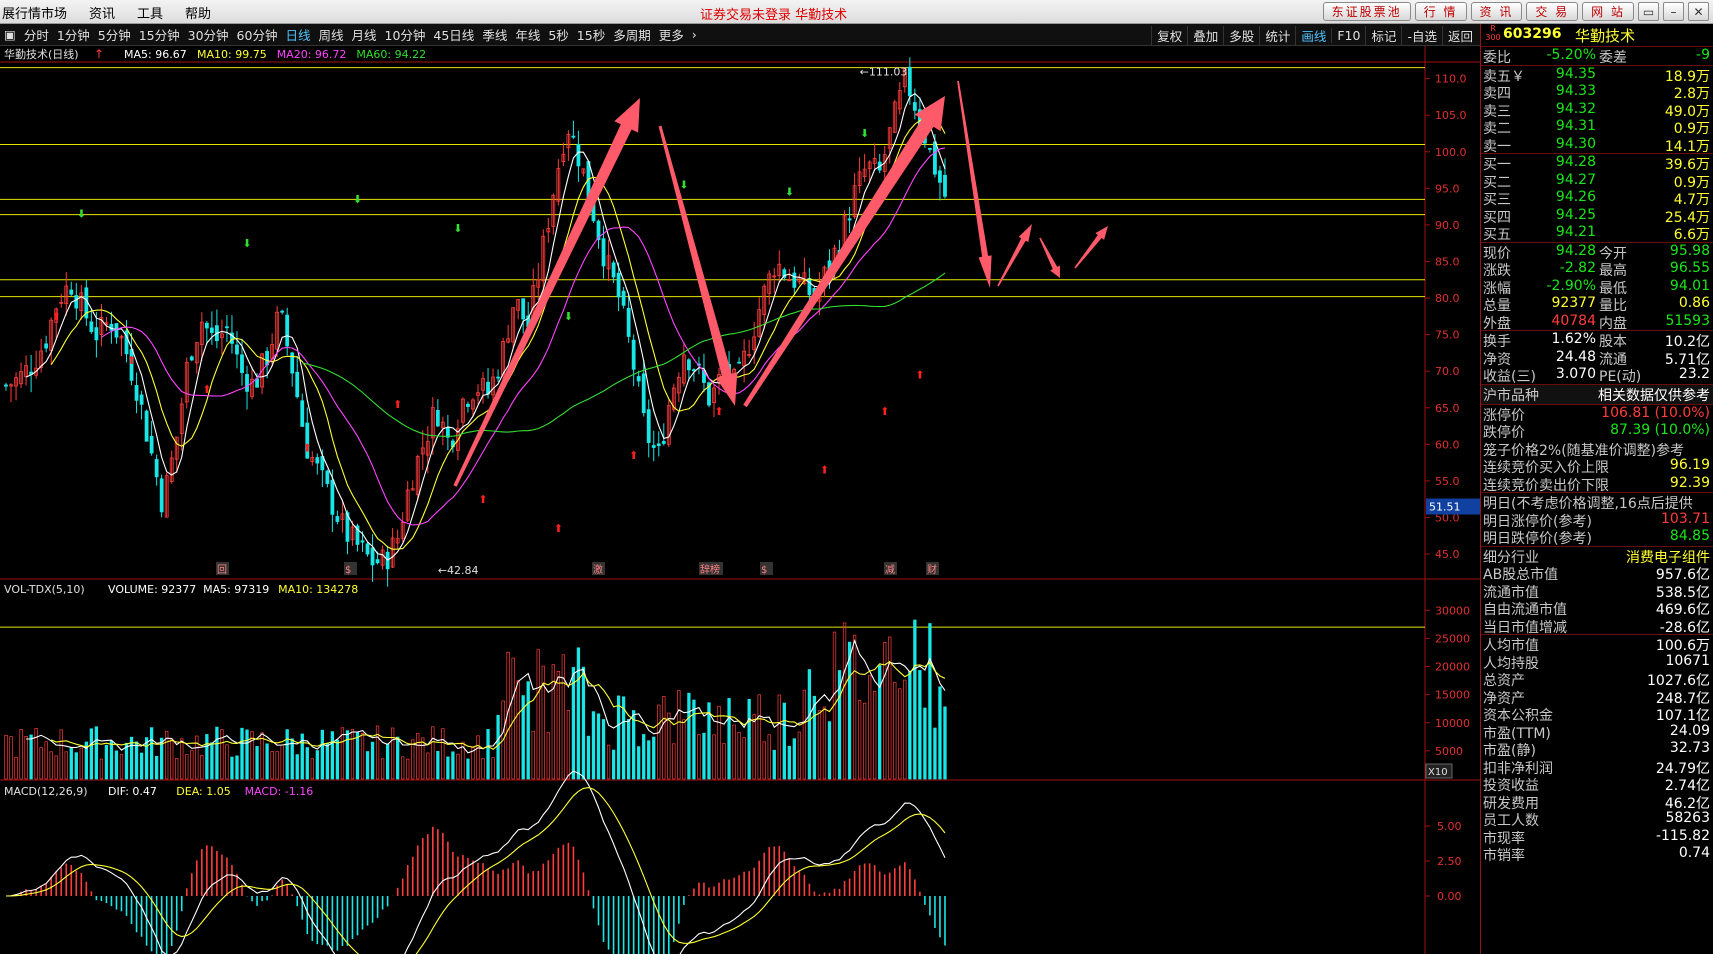  Describe the element at coordinates (208, 34) in the screenshot. I see `period-4: 30分钟` at that location.